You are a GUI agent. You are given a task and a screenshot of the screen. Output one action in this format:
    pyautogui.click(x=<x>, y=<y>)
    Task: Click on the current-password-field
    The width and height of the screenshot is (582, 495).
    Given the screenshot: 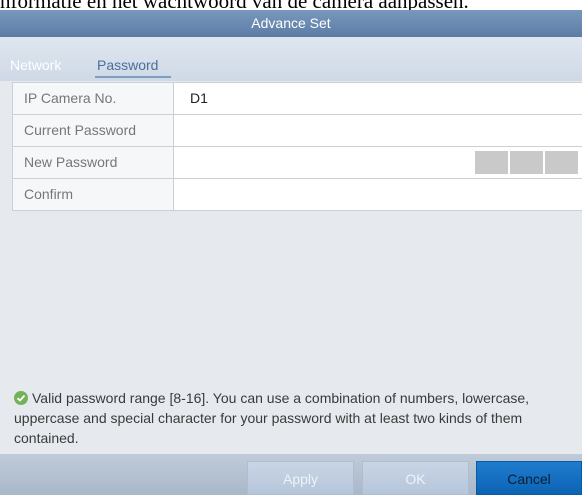 What is the action you would take?
    pyautogui.click(x=378, y=130)
    